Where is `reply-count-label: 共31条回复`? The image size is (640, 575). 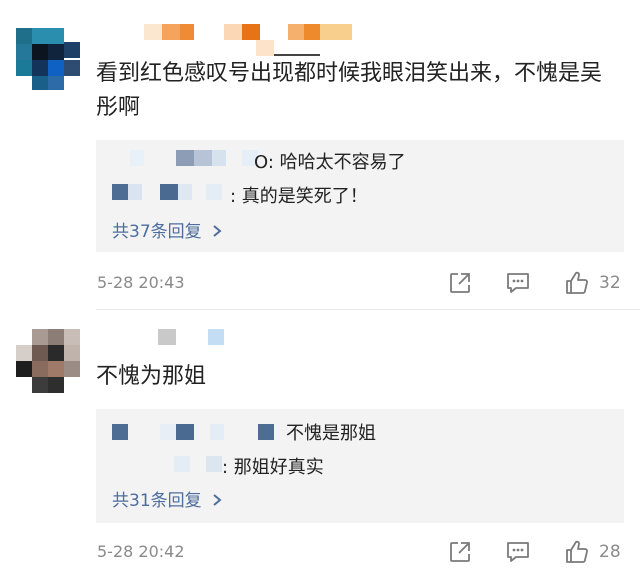 reply-count-label: 共31条回复 is located at coordinates (157, 501).